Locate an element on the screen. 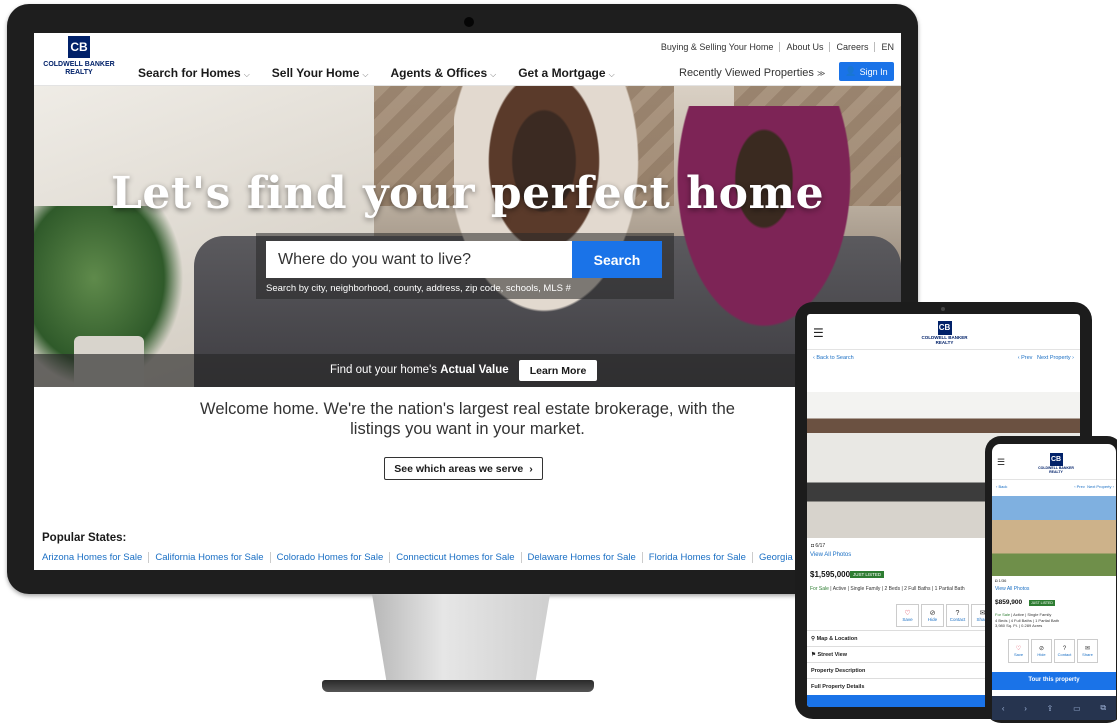 This screenshot has width=1117, height=723. nav-mortgage: Get a Mortgage ⌵ is located at coordinates (566, 73).